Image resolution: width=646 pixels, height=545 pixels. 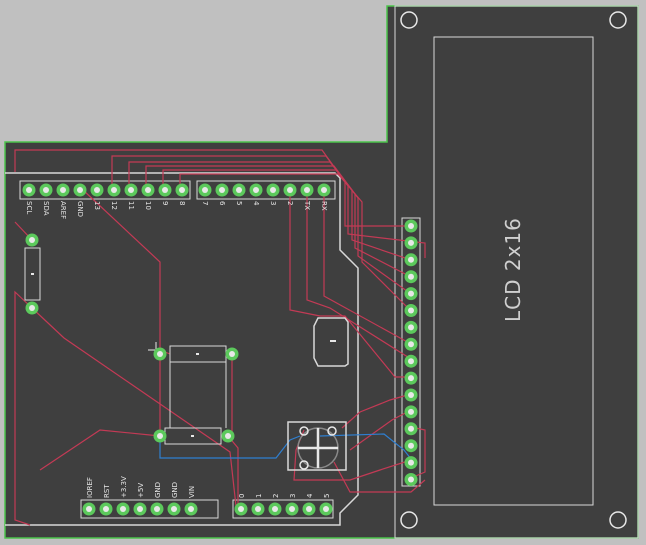 What do you see at coordinates (114, 205) in the screenshot?
I see `pin-label: 12` at bounding box center [114, 205].